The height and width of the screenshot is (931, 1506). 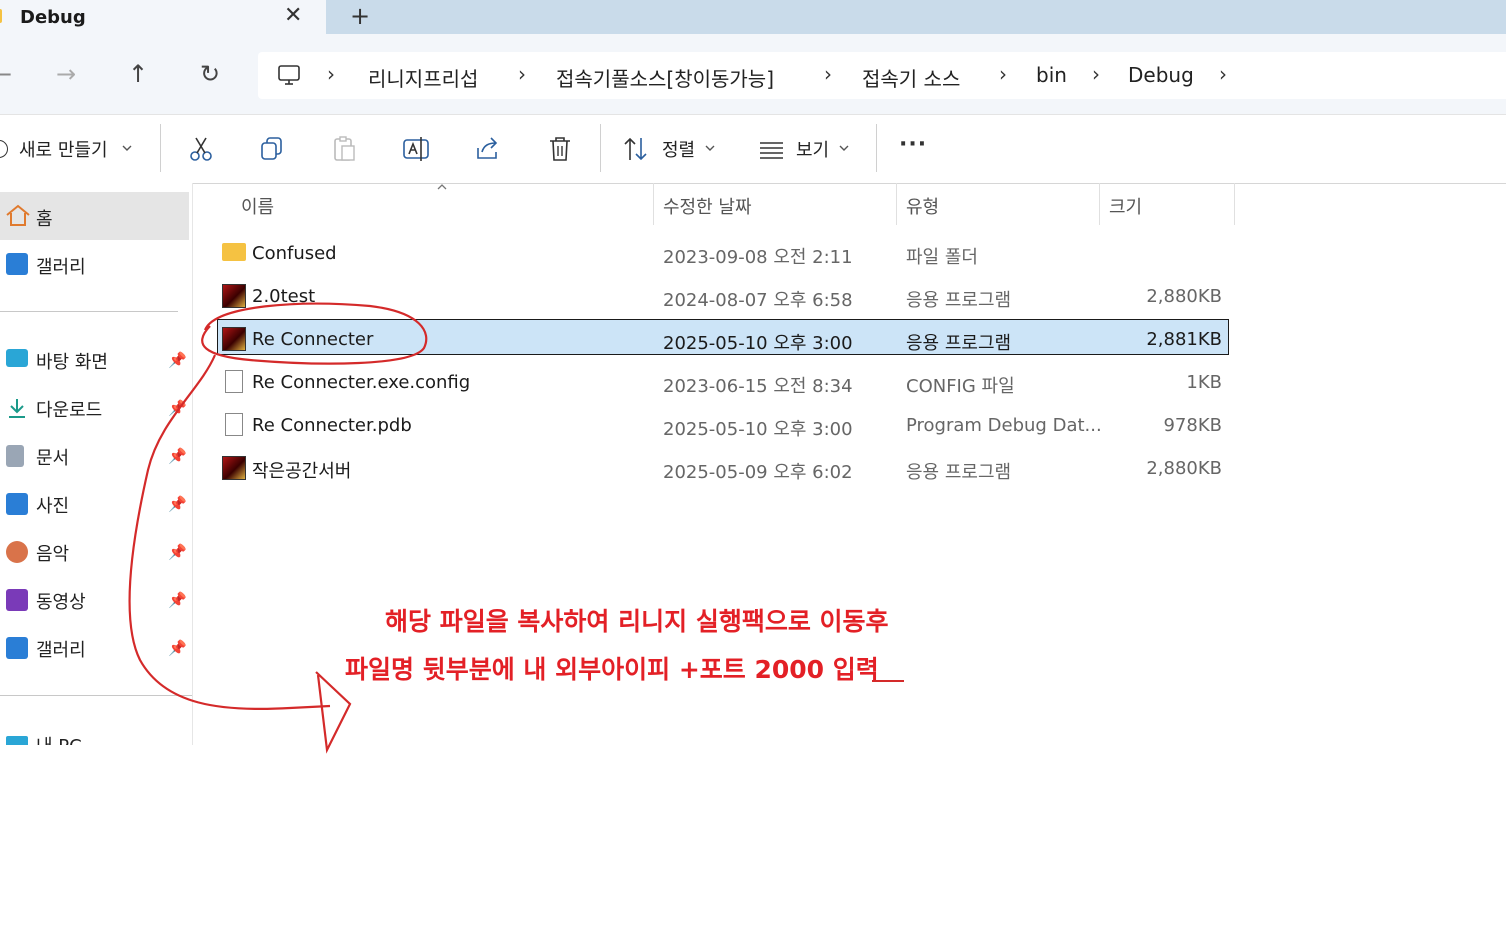 What do you see at coordinates (612, 669) in the screenshot?
I see `annotation-text-line2: 파일명 뒷부분에 내 외부아이피 +포트 2000 입력` at bounding box center [612, 669].